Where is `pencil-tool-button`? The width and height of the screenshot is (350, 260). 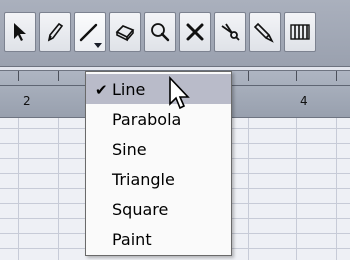 pencil-tool-button is located at coordinates (55, 32).